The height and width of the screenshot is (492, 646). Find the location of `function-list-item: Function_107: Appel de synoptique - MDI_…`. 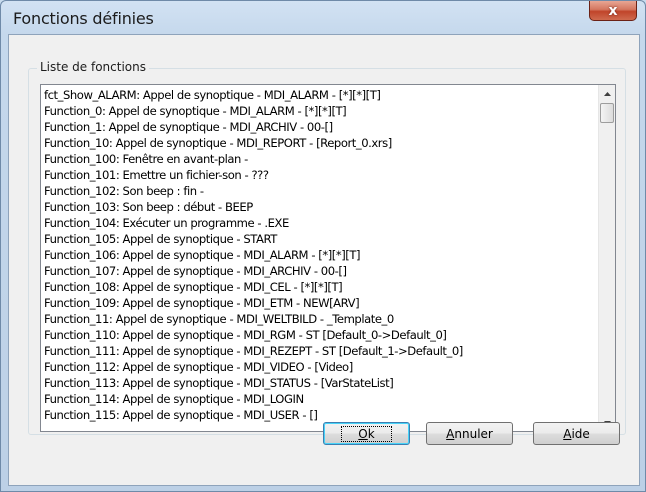

function-list-item: Function_107: Appel de synoptique - MDI_… is located at coordinates (322, 271).